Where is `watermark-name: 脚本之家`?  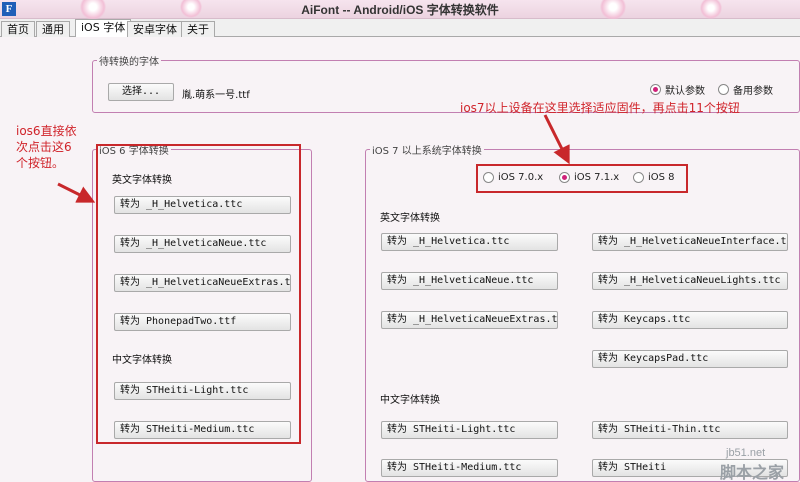
watermark-name: 脚本之家 is located at coordinates (752, 473).